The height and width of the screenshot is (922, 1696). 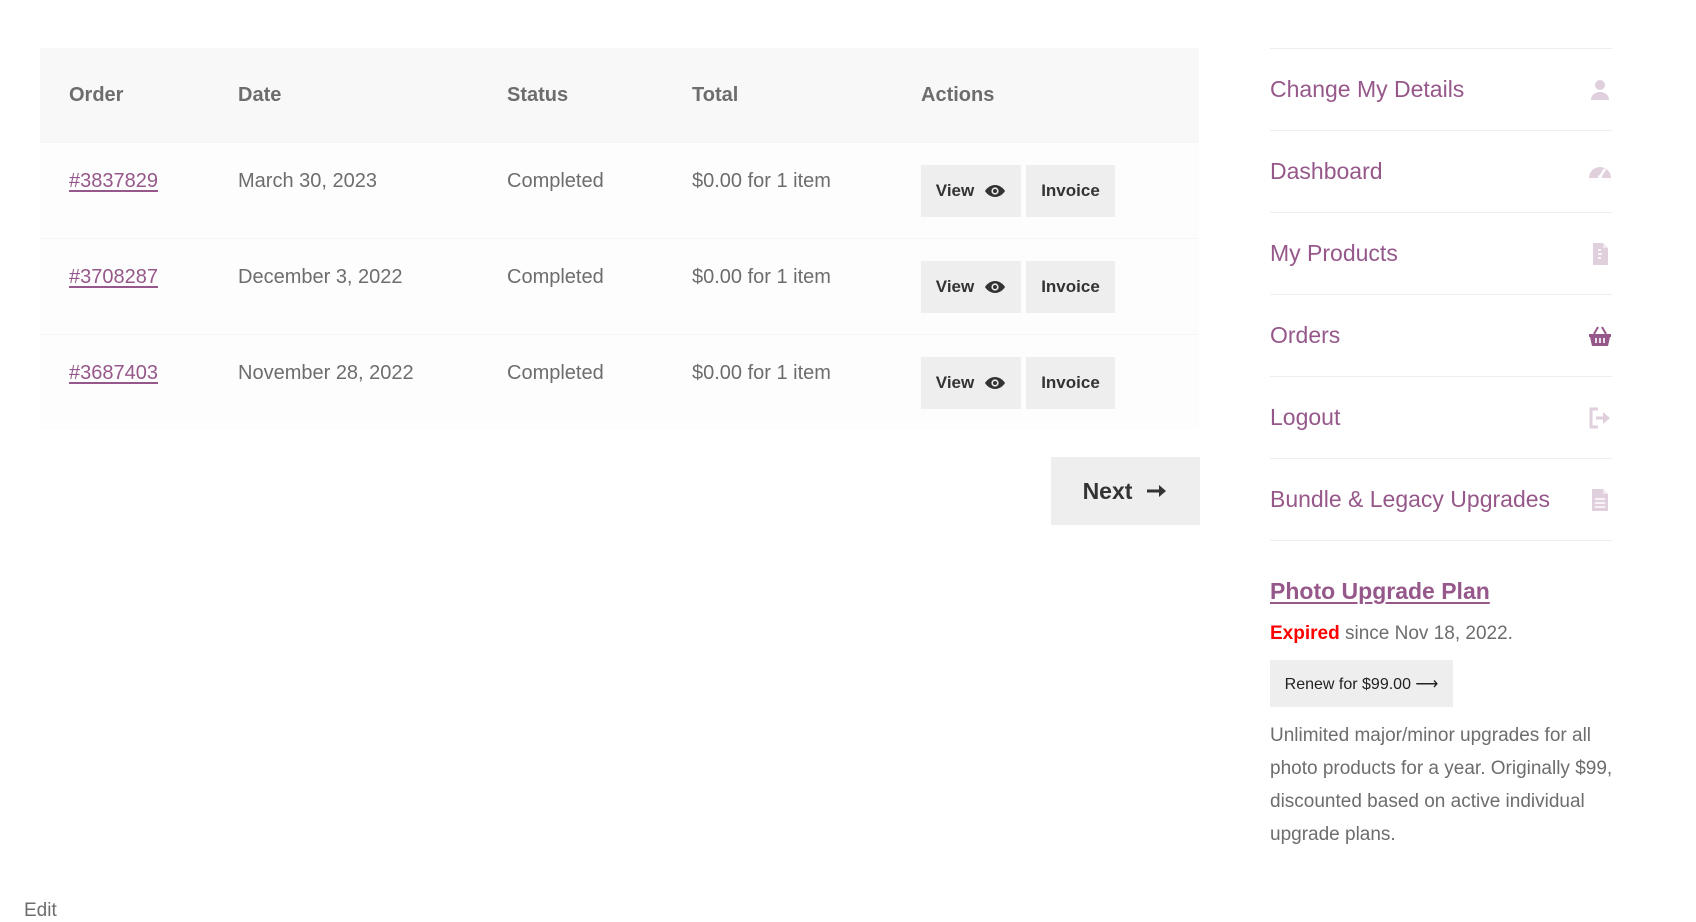 What do you see at coordinates (113, 373) in the screenshot?
I see `order-number-link: #3687403` at bounding box center [113, 373].